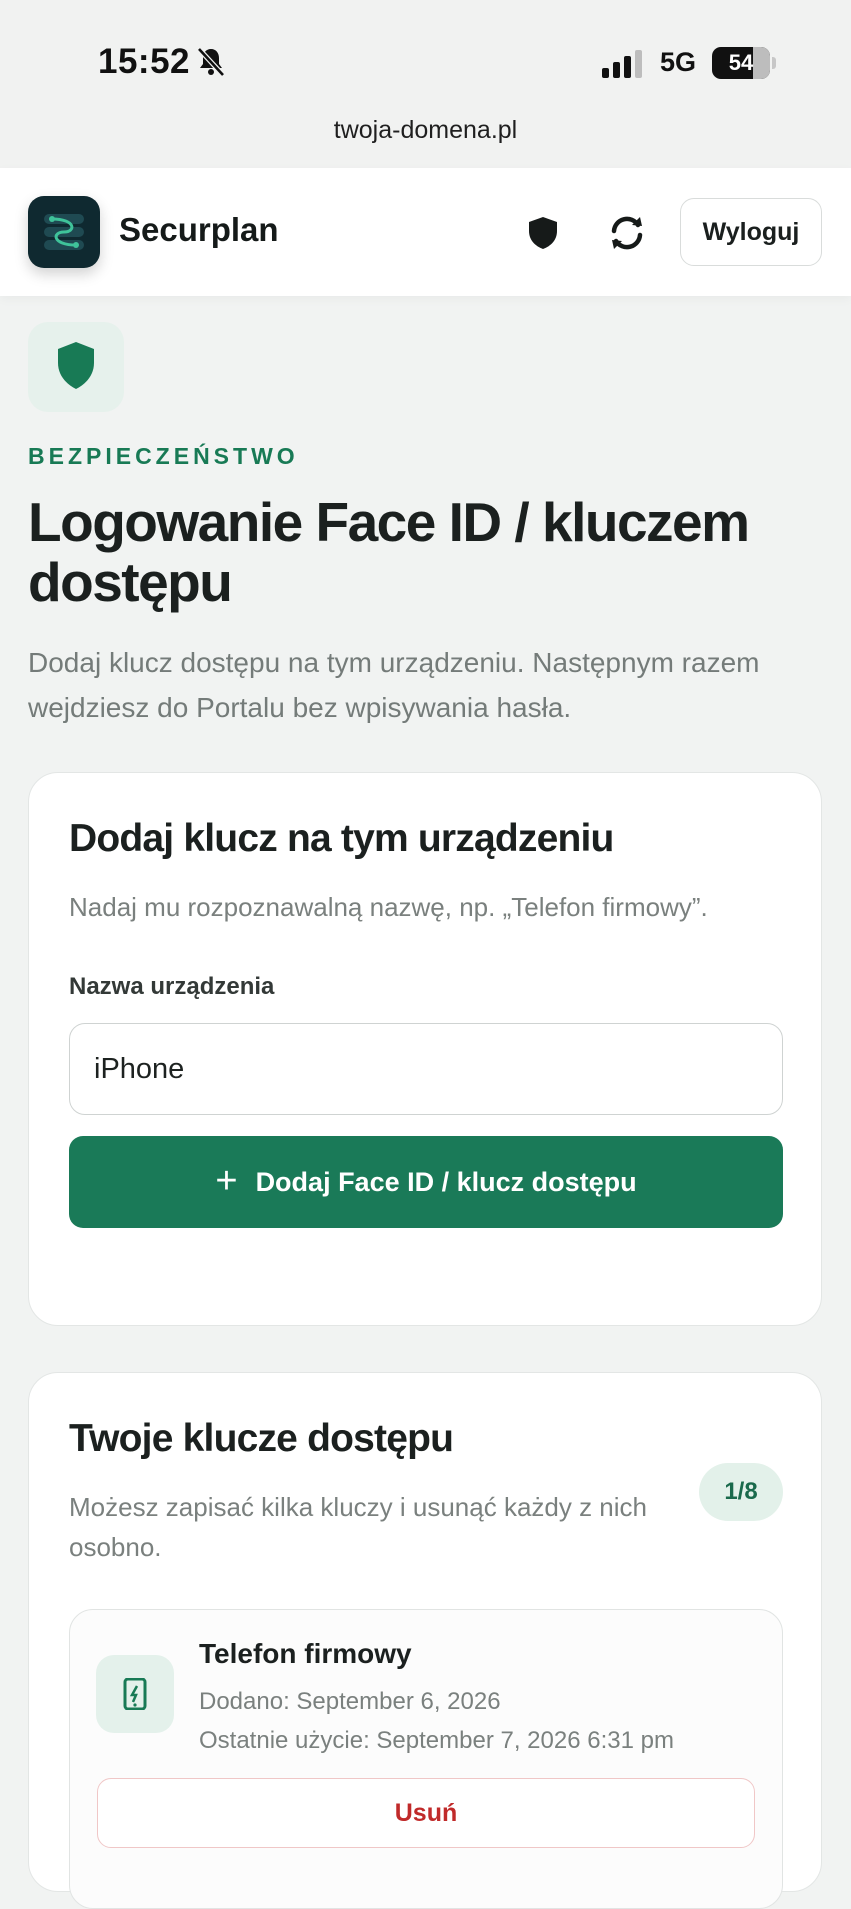  Describe the element at coordinates (425, 232) in the screenshot. I see `app-header: Securplan Wyloguj` at that location.